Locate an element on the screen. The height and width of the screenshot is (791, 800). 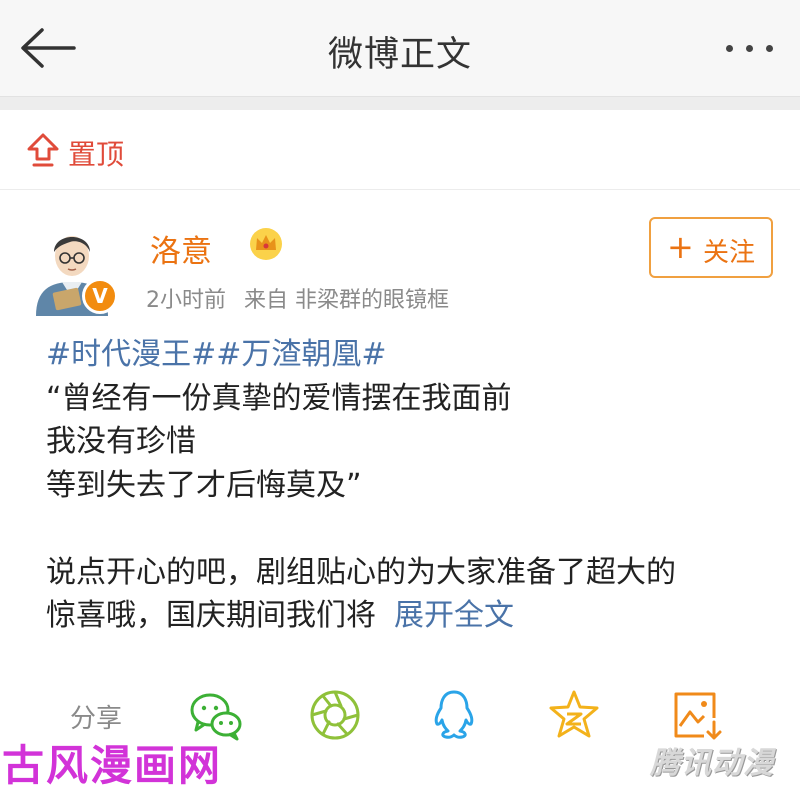
top-bar: 微博正文 is located at coordinates (400, 48).